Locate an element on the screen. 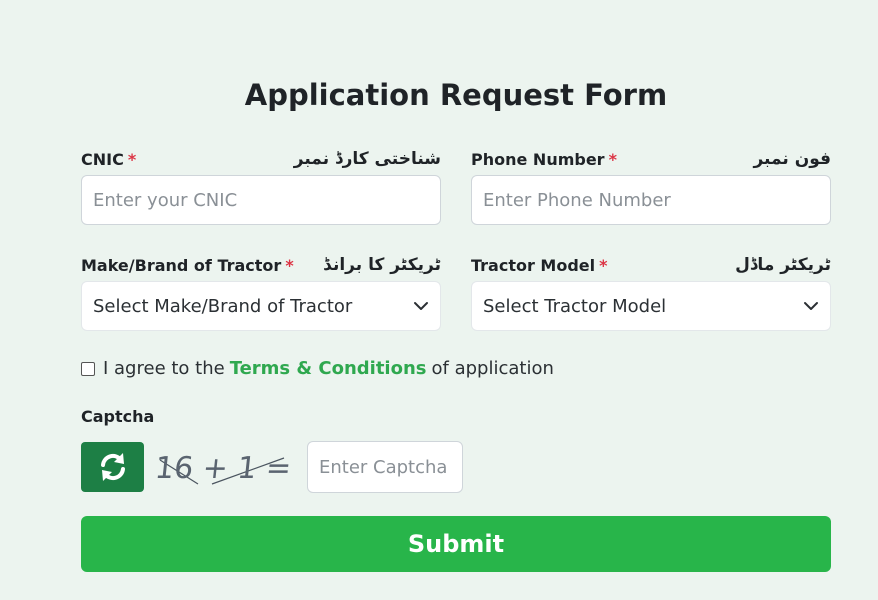  refresh-icon is located at coordinates (112, 467).